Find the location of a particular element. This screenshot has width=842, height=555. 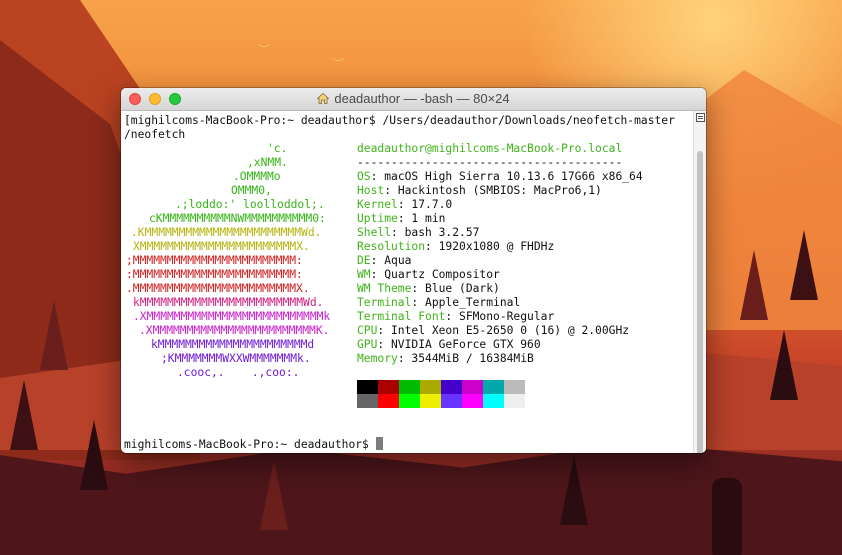

logo-line: kMMMMMMMMMMMMMMMMMMMMMMMMWd. is located at coordinates (228, 302).